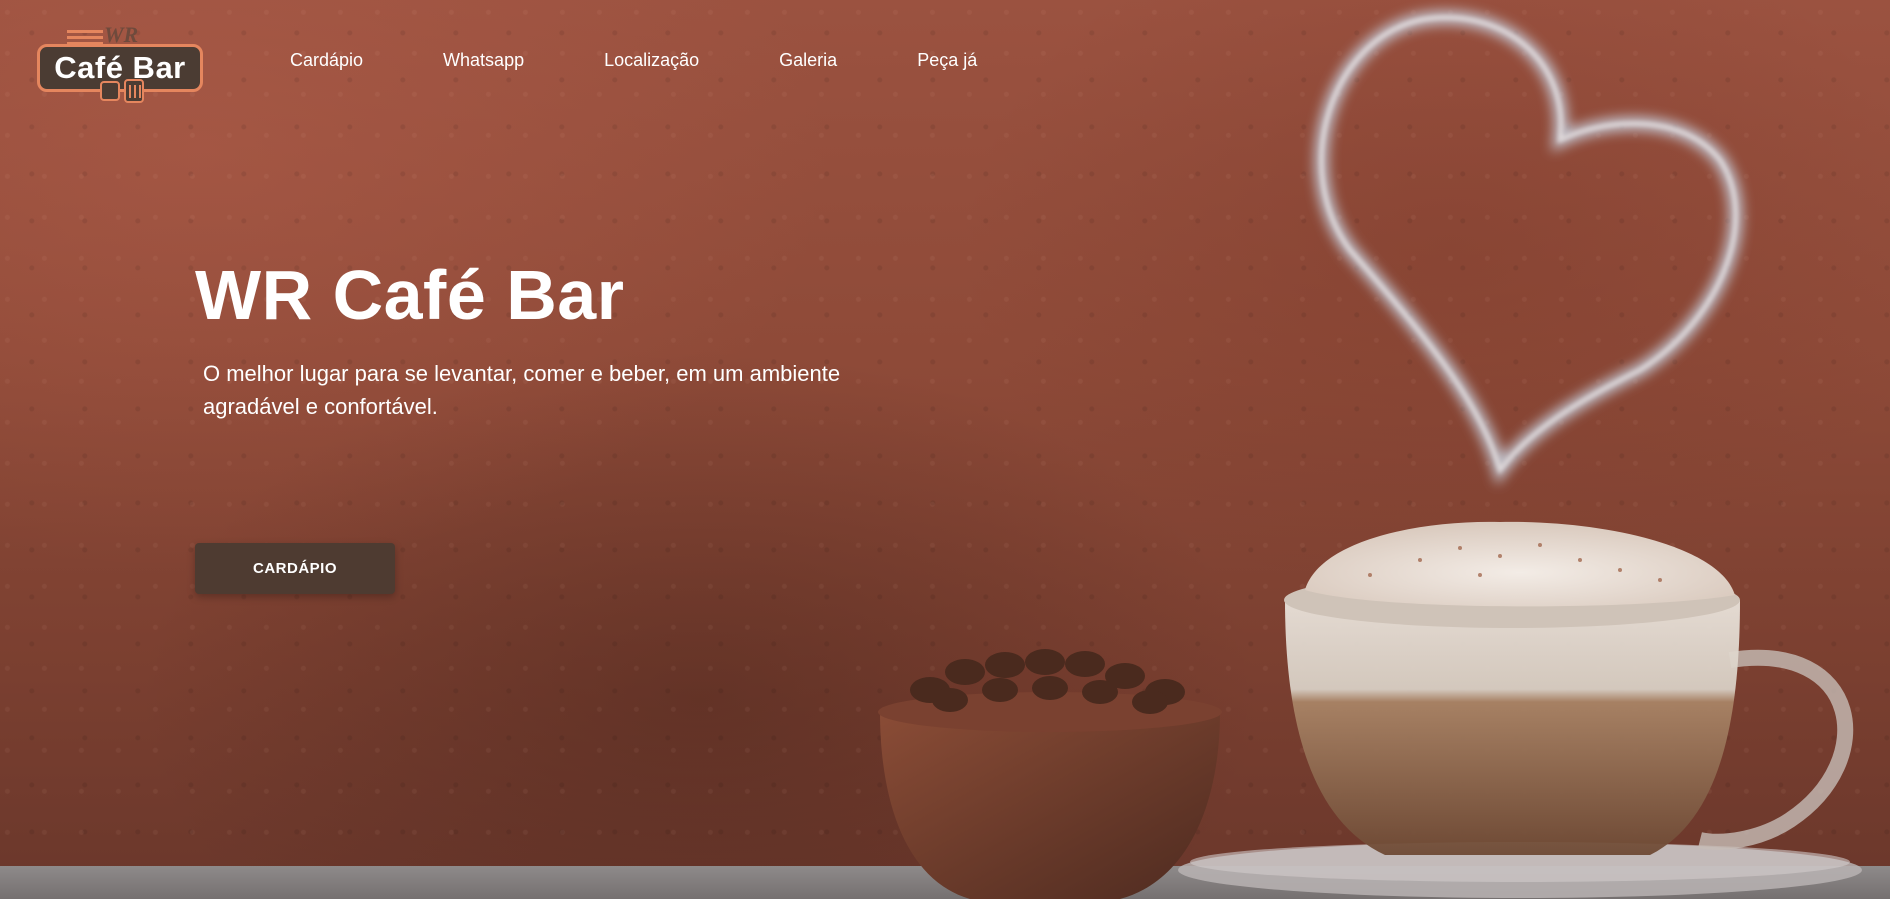  What do you see at coordinates (295, 568) in the screenshot?
I see `cardapio-button: CARDÁPIO` at bounding box center [295, 568].